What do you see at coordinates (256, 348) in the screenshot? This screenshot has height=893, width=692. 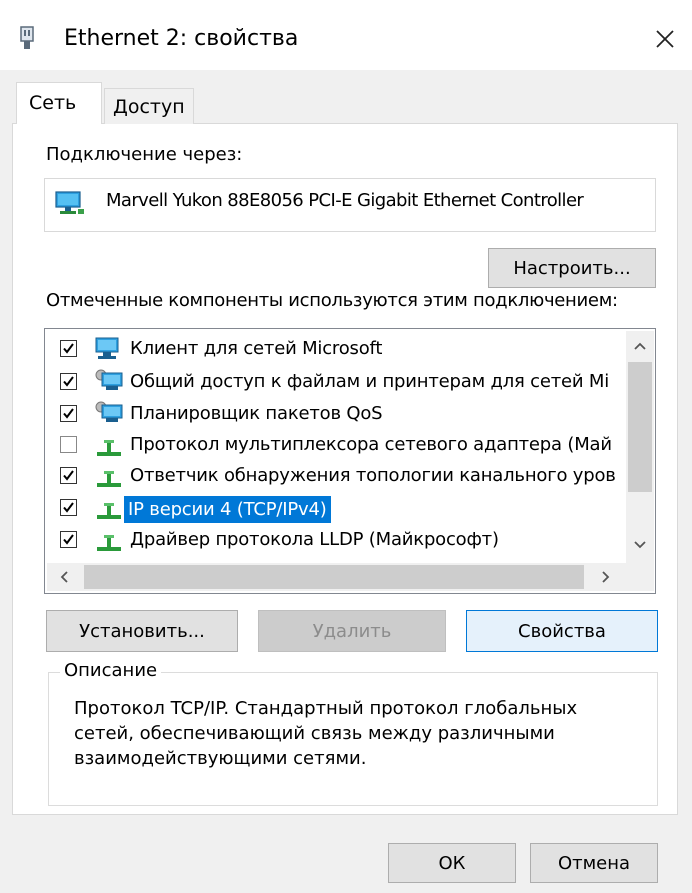 I see `component-label: Клиент для сетей Microsoft` at bounding box center [256, 348].